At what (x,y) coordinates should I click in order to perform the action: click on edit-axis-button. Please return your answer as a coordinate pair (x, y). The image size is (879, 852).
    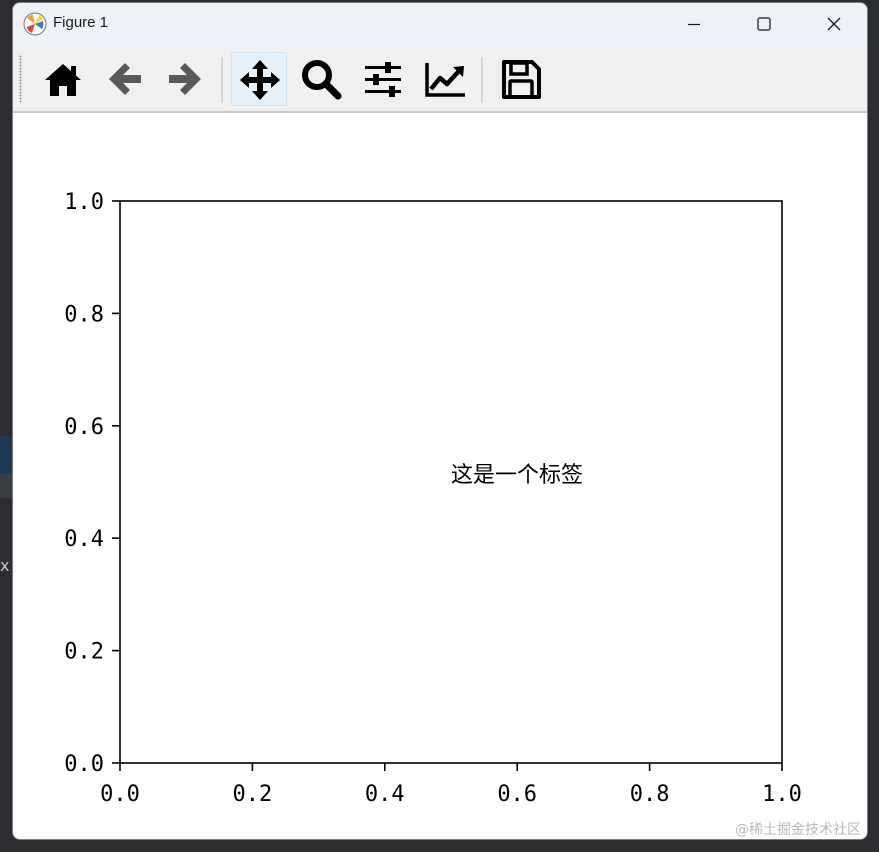
    Looking at the image, I should click on (445, 79).